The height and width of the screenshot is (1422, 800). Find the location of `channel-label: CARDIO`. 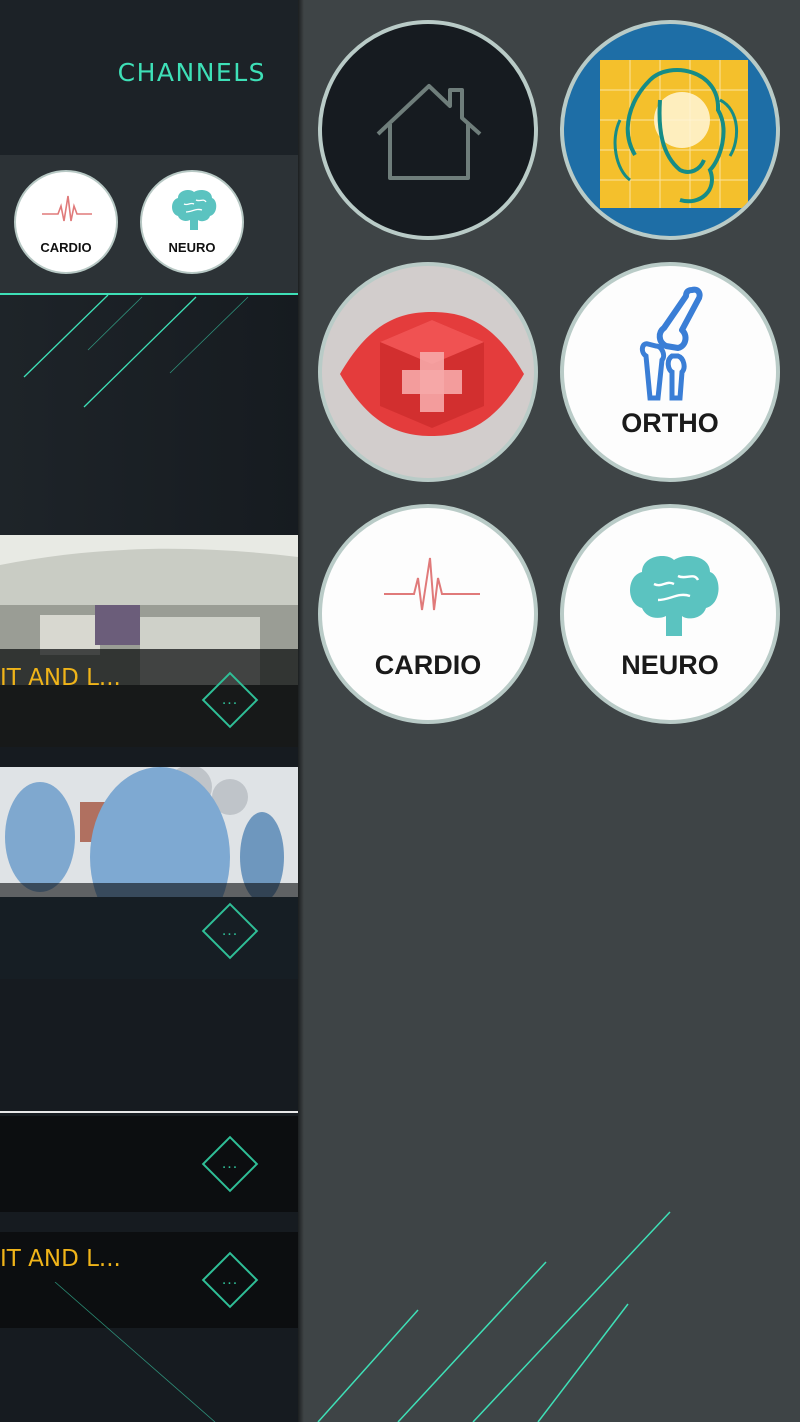

channel-label: CARDIO is located at coordinates (428, 665).